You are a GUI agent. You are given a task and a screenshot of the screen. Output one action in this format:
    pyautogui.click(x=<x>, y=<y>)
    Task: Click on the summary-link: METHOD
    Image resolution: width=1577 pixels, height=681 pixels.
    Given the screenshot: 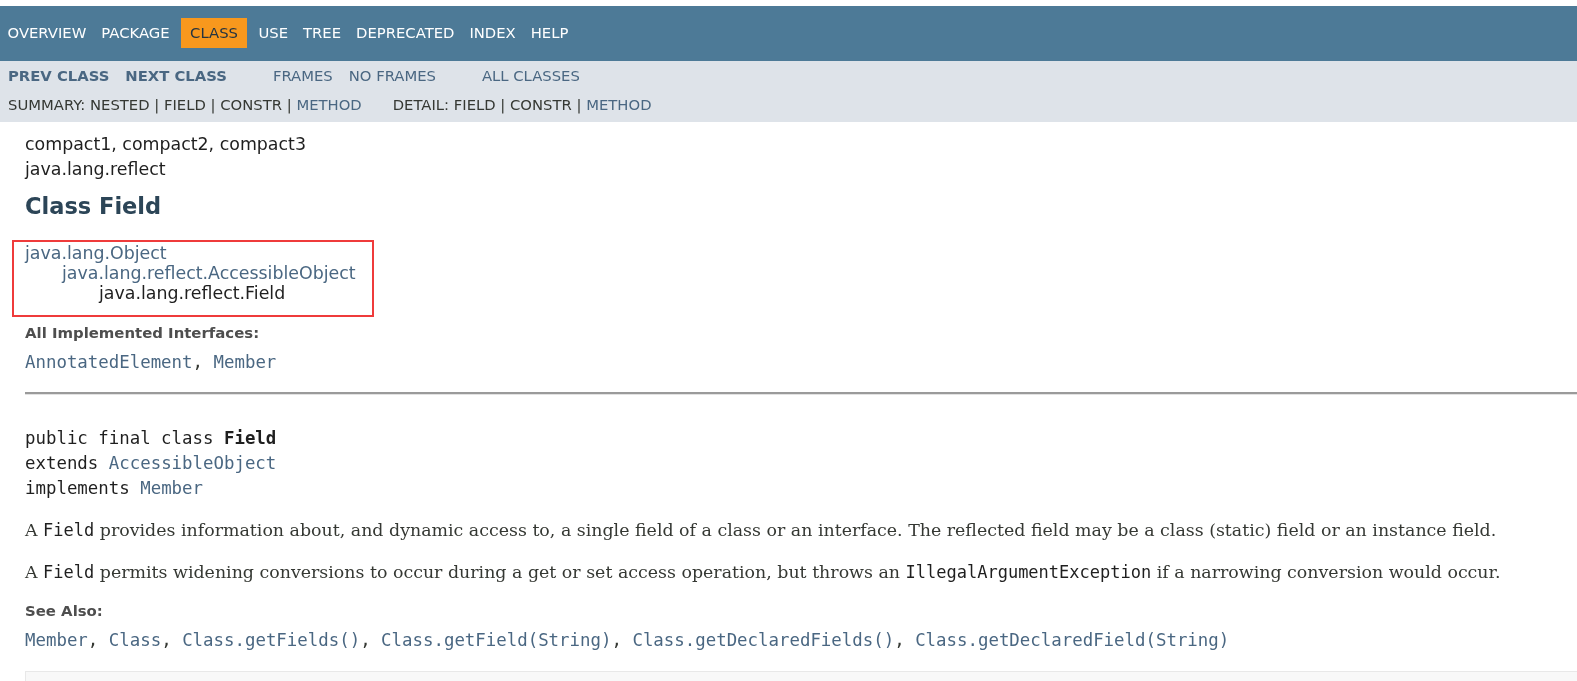 What is the action you would take?
    pyautogui.click(x=329, y=104)
    